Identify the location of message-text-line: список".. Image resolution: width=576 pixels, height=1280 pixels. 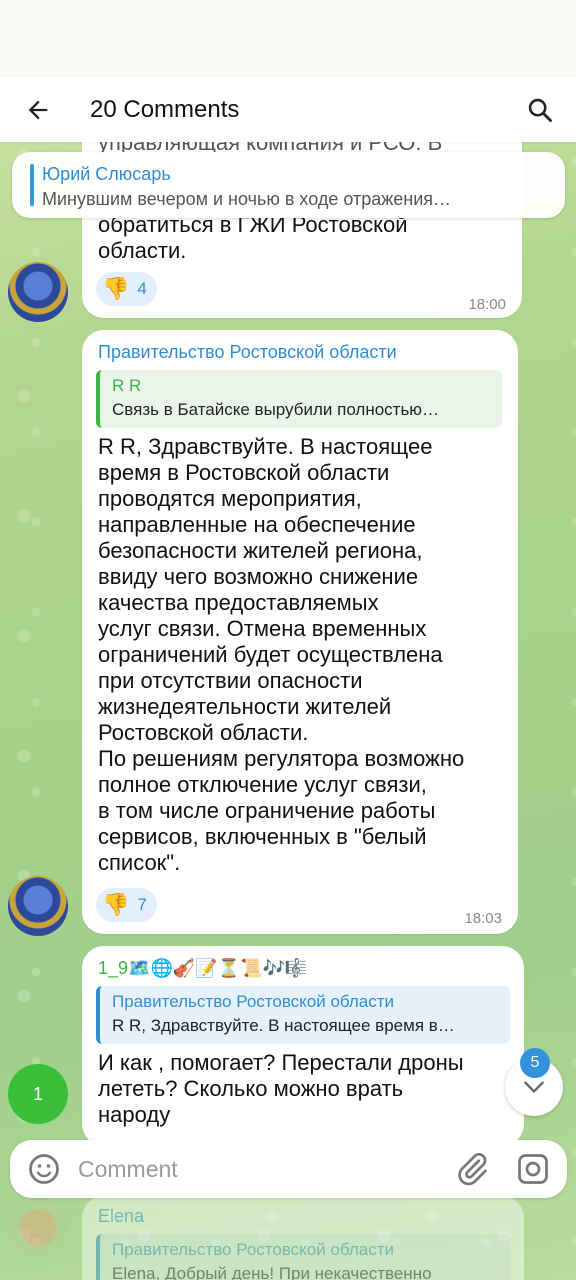
(139, 862).